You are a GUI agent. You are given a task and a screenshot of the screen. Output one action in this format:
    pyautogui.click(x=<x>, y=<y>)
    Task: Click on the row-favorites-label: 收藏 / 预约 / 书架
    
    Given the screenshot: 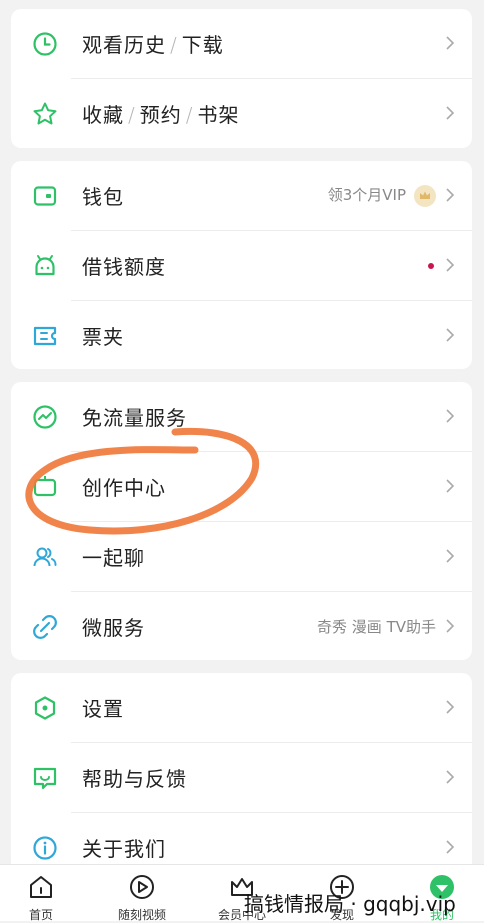 What is the action you would take?
    pyautogui.click(x=161, y=115)
    